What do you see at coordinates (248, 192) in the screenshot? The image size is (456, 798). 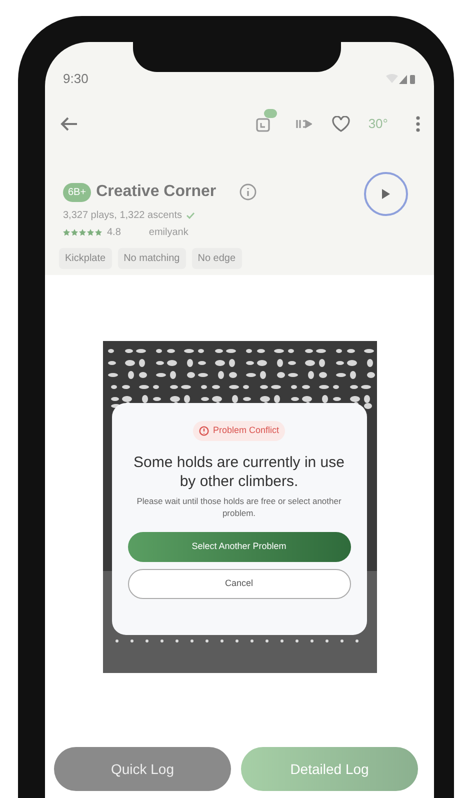 I see `info-icon` at bounding box center [248, 192].